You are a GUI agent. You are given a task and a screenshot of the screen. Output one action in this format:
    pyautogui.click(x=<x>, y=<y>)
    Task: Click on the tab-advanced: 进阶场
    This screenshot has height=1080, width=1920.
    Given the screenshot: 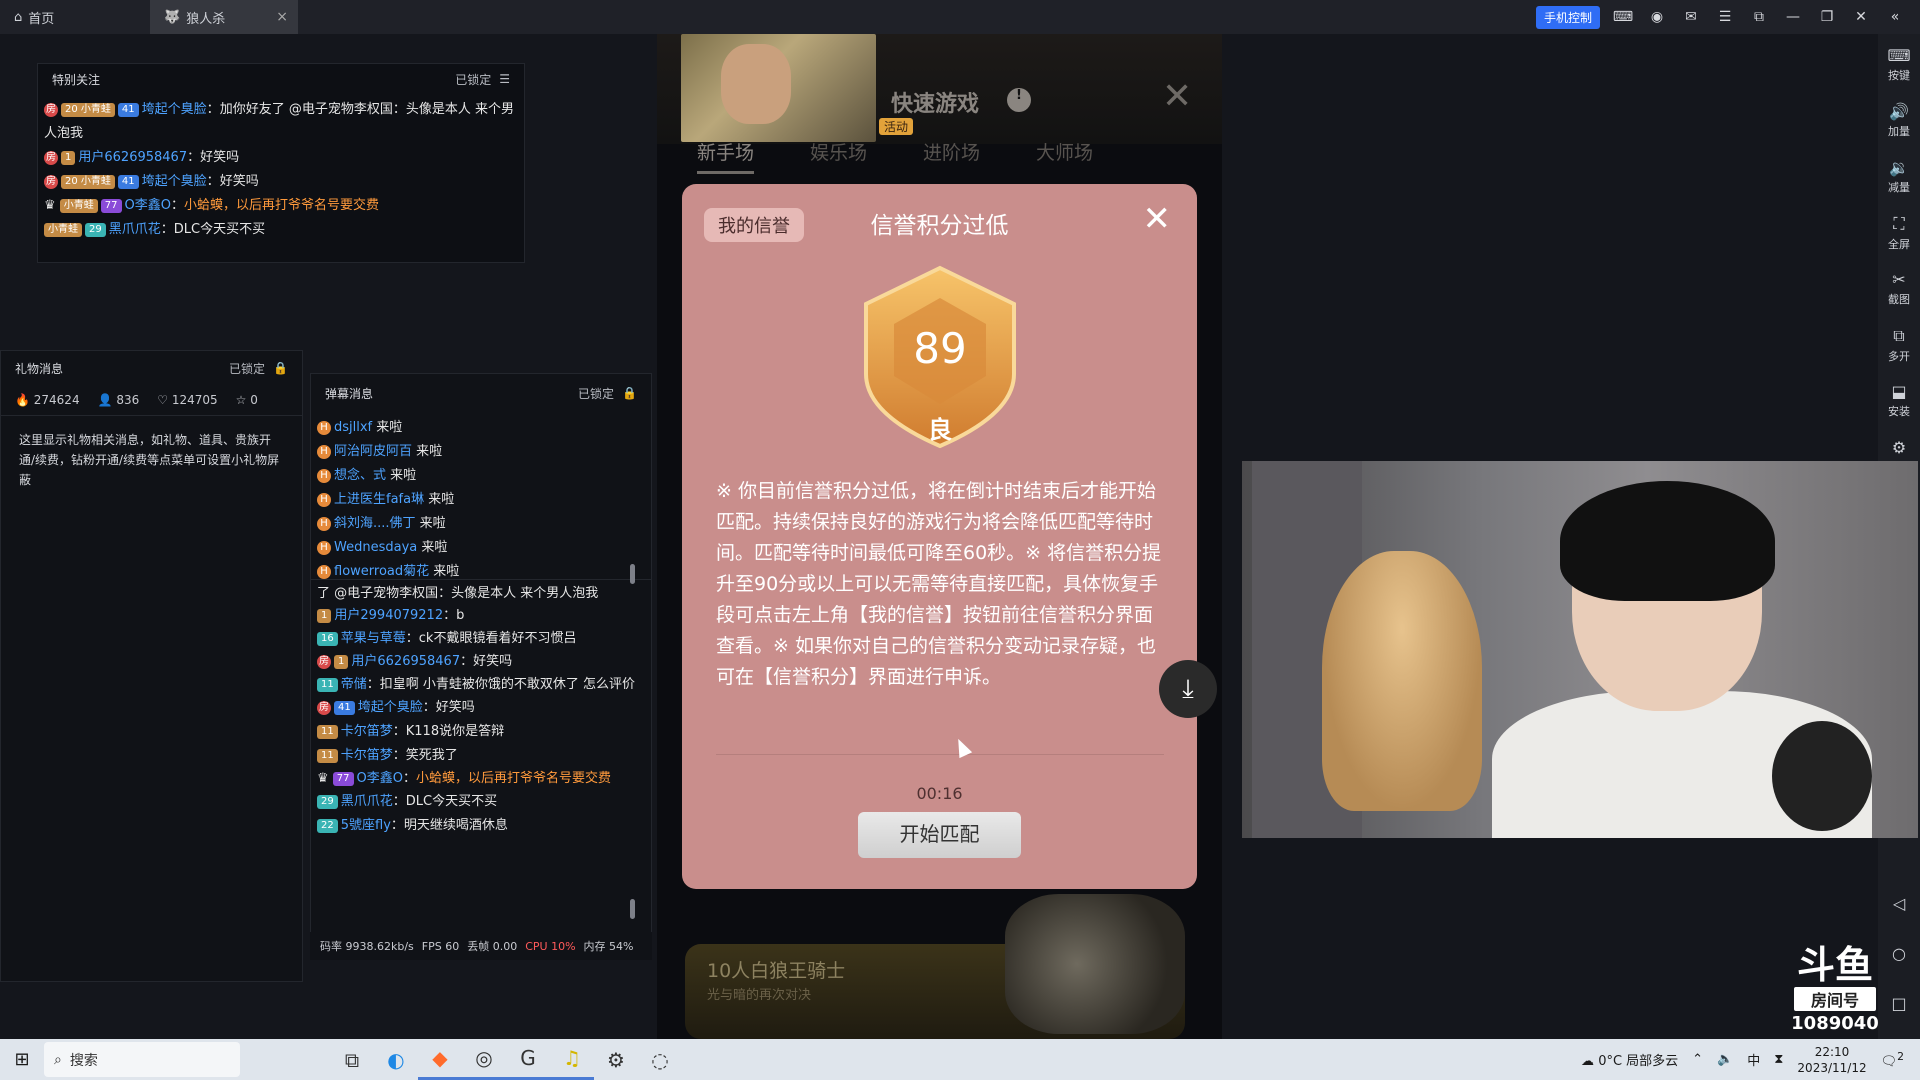 What is the action you would take?
    pyautogui.click(x=951, y=156)
    